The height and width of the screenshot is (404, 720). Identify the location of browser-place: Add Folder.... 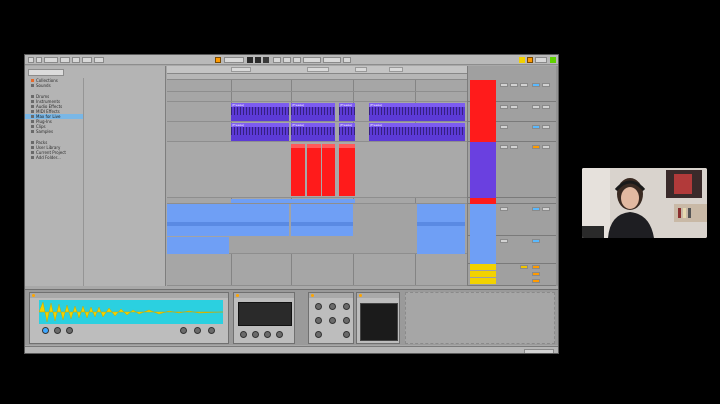
(54, 157).